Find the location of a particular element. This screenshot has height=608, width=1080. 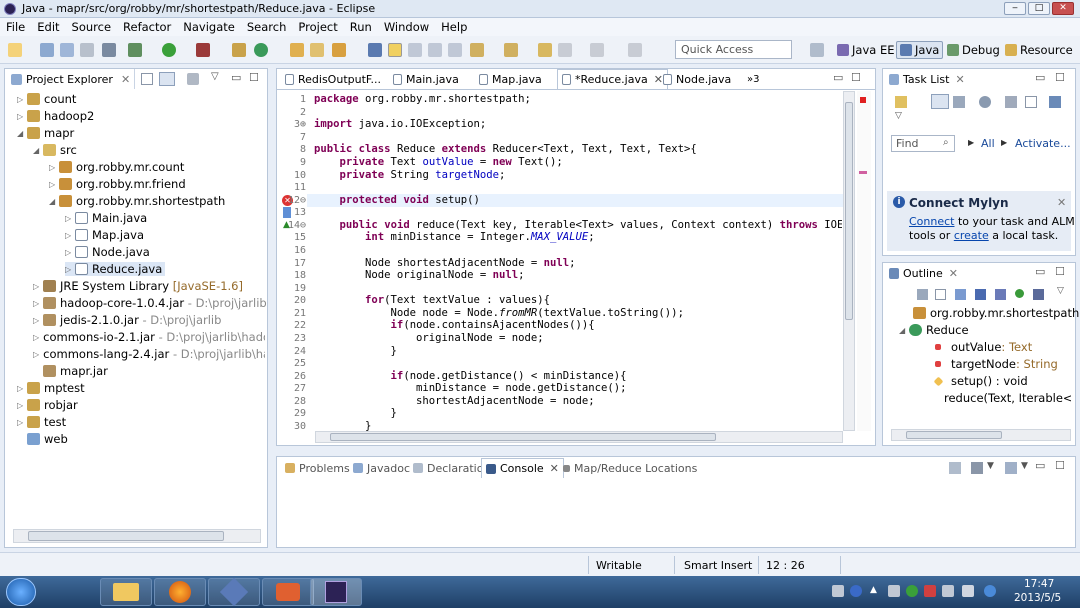

tree-item-map-java: ▷ Map.java is located at coordinates (104, 235).